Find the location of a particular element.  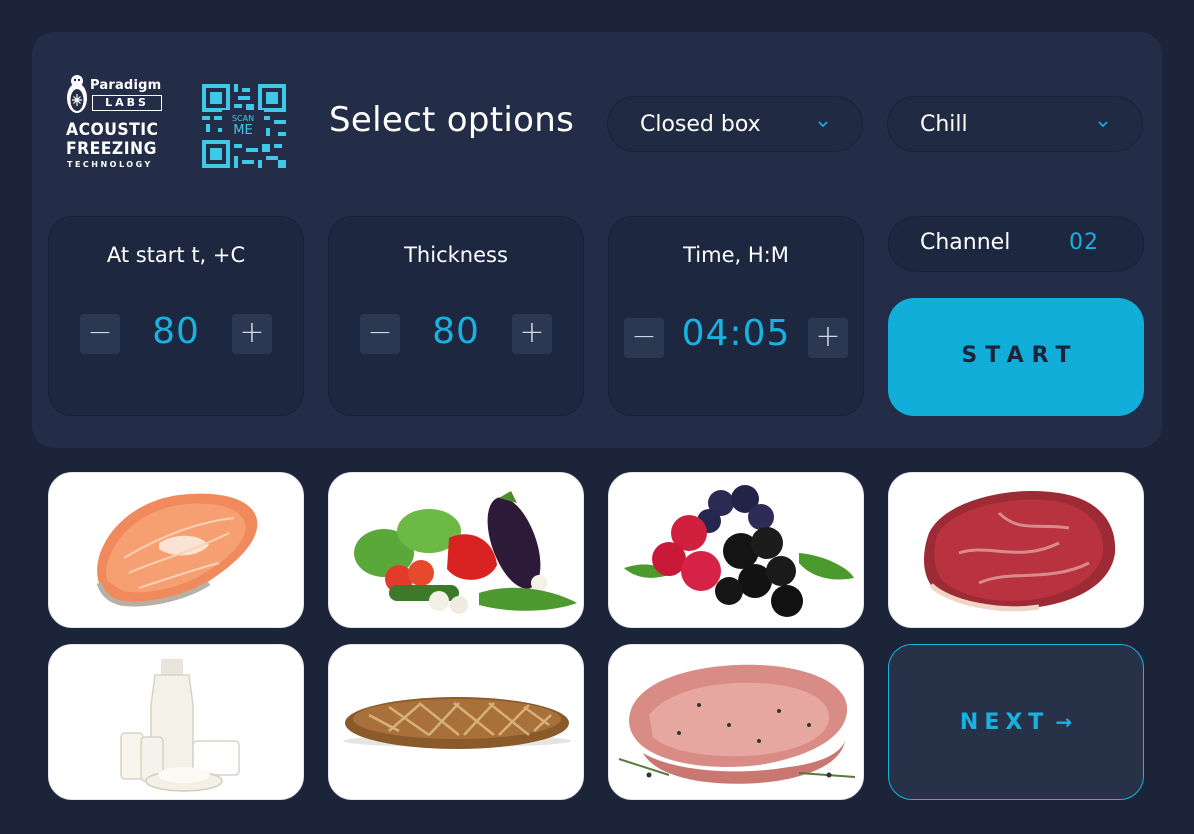

product-tile-dairy is located at coordinates (176, 722).